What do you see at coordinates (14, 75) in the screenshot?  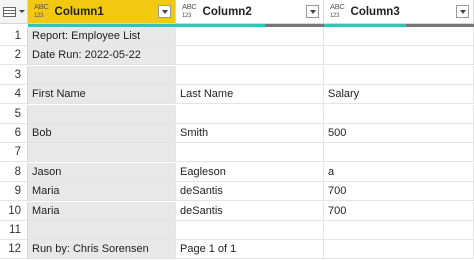 I see `row-number: 3` at bounding box center [14, 75].